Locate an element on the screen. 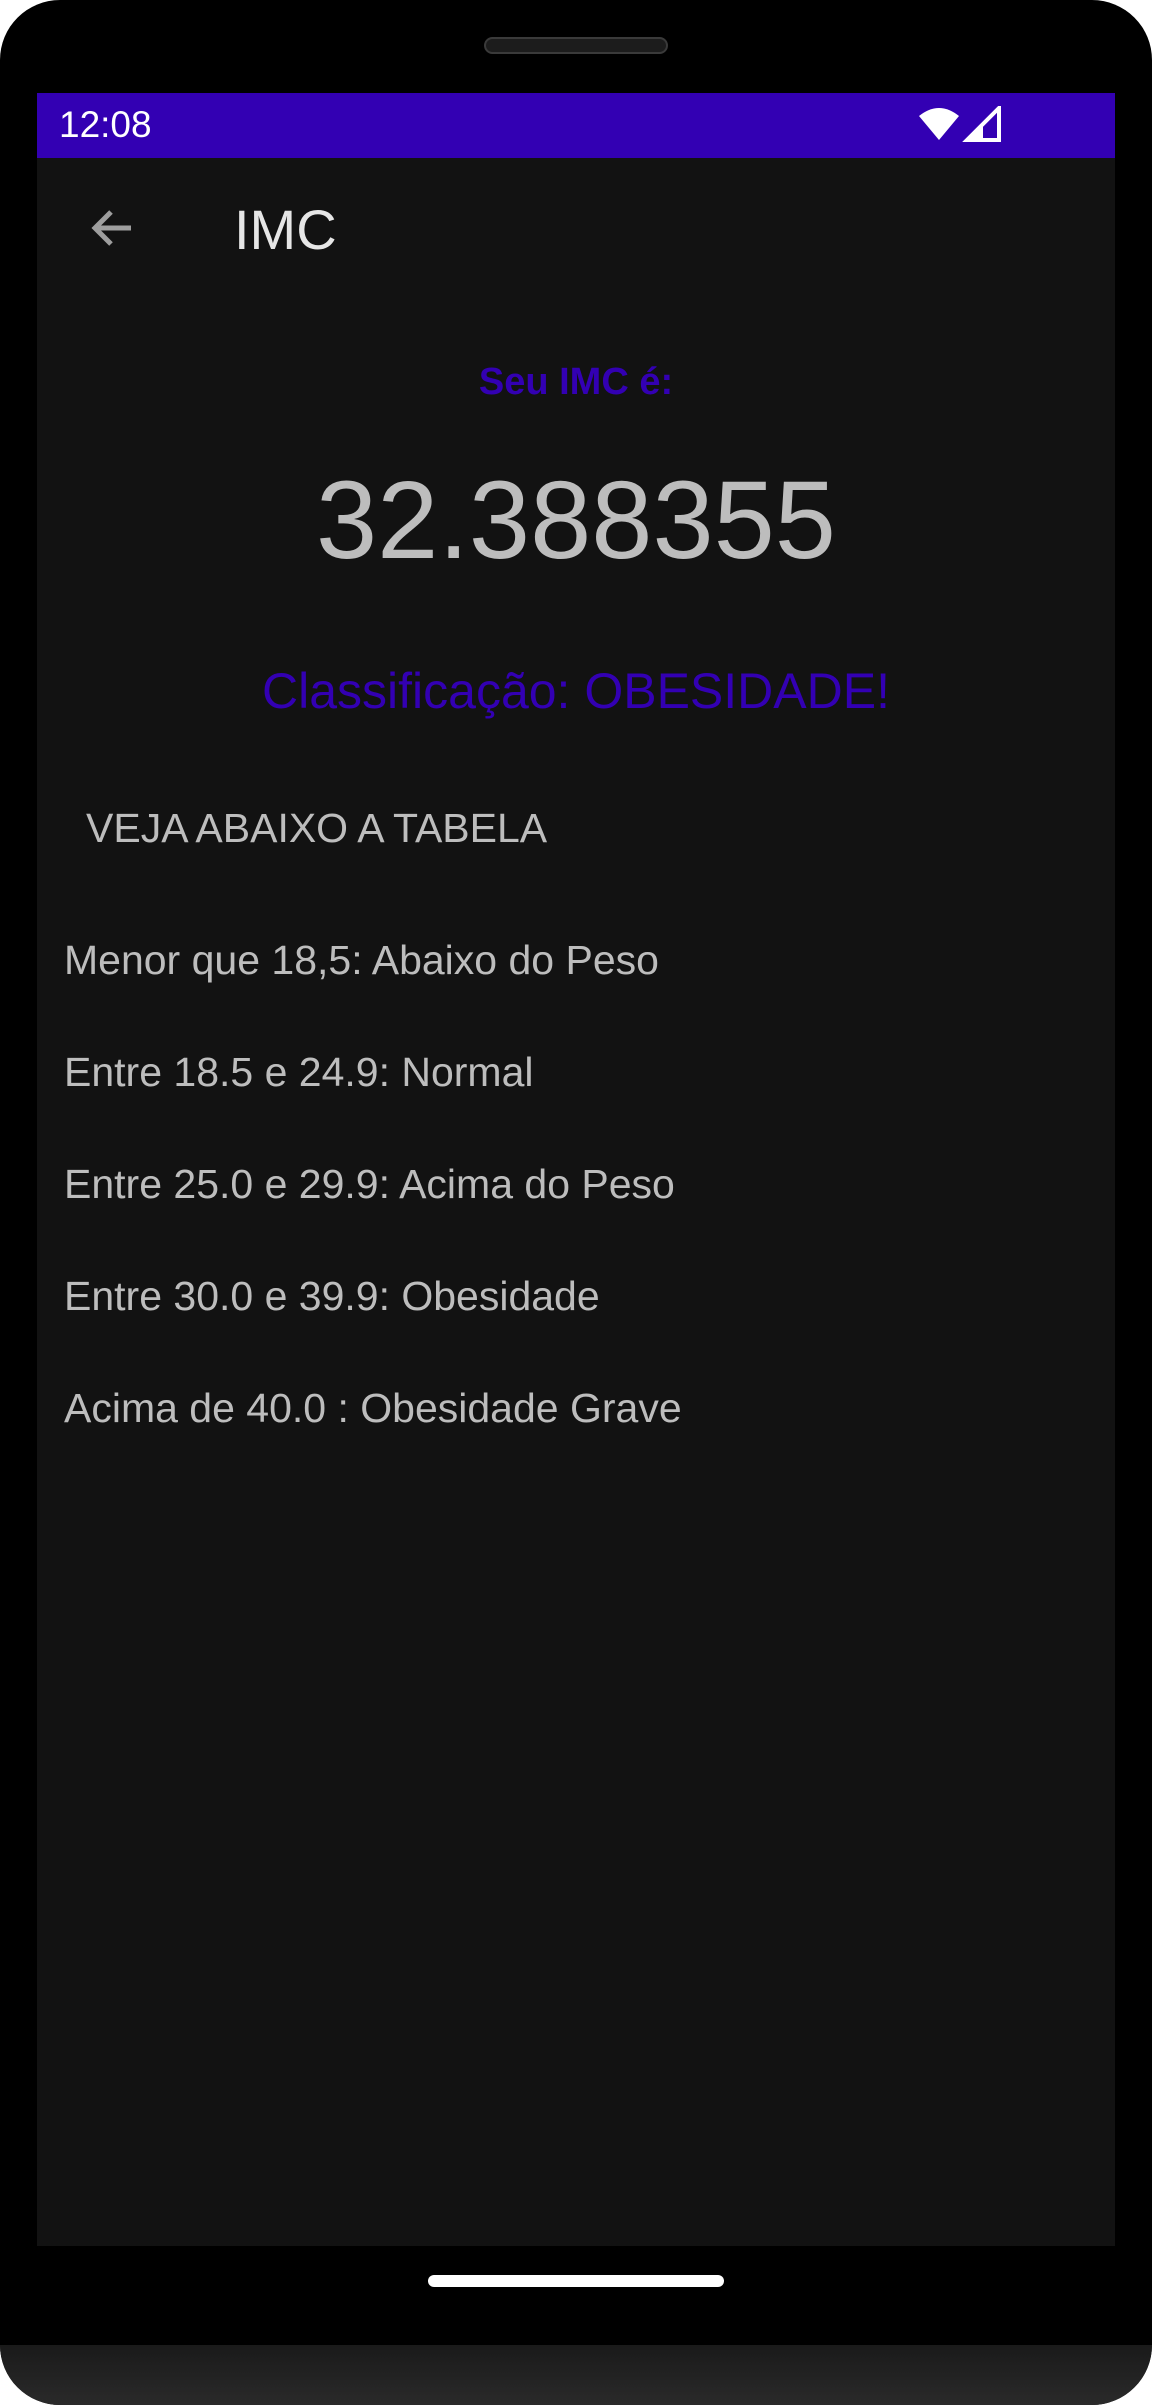  cellular-signal-icon is located at coordinates (981, 122).